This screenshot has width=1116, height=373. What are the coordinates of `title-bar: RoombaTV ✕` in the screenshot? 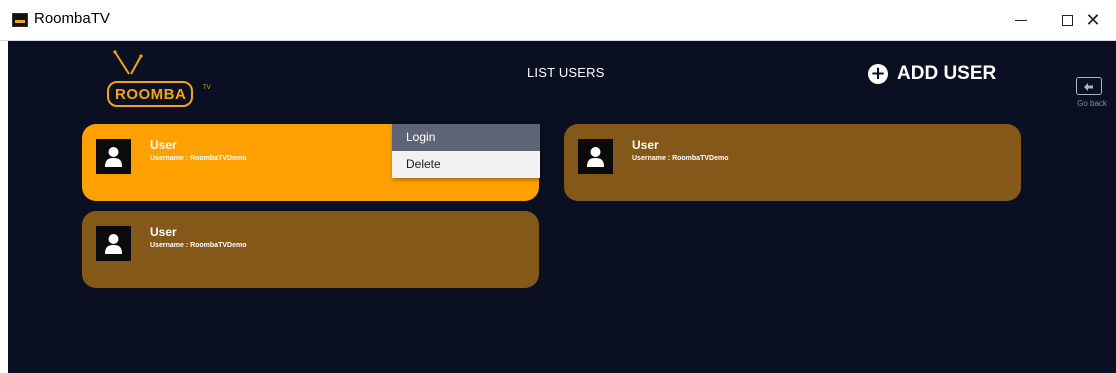 It's located at (558, 20).